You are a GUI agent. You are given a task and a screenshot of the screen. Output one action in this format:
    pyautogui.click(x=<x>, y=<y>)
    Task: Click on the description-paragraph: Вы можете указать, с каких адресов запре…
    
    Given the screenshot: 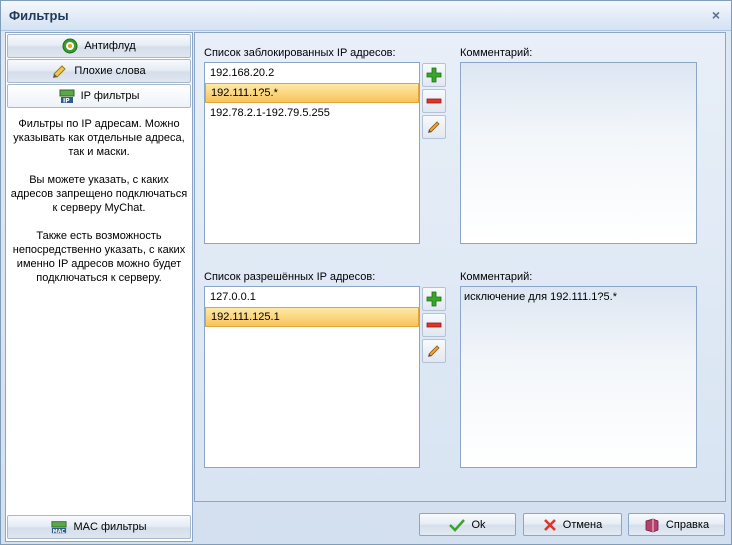 What is the action you would take?
    pyautogui.click(x=99, y=194)
    